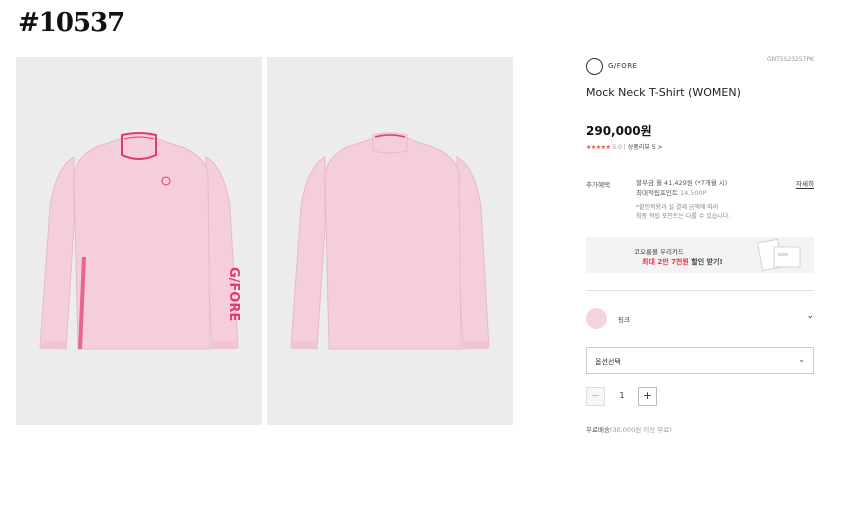  Describe the element at coordinates (810, 316) in the screenshot. I see `color-chevron-down-icon: ⌄` at that location.